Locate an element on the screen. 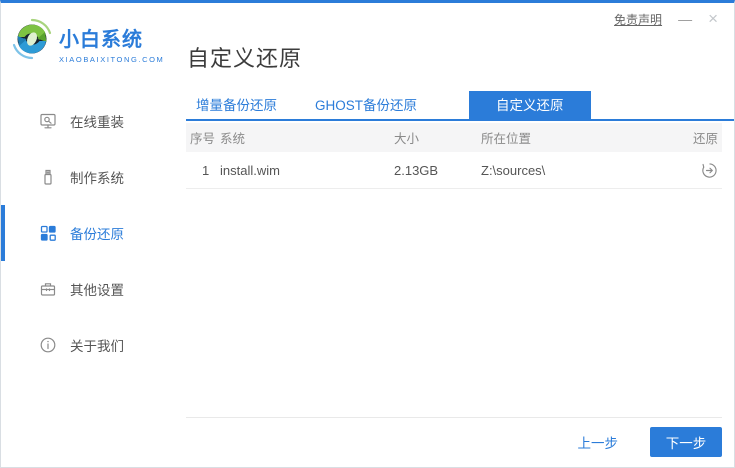 Image resolution: width=735 pixels, height=468 pixels. monitor-reinstall-icon is located at coordinates (48, 121).